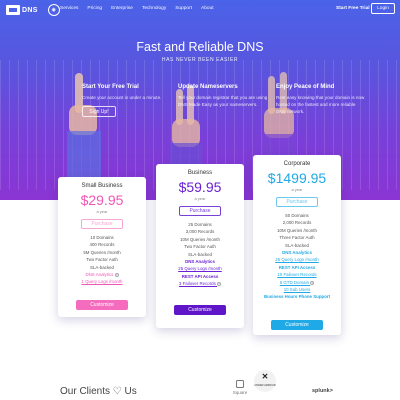 This screenshot has width=400, height=400. What do you see at coordinates (383, 8) in the screenshot?
I see `login-button: Login` at bounding box center [383, 8].